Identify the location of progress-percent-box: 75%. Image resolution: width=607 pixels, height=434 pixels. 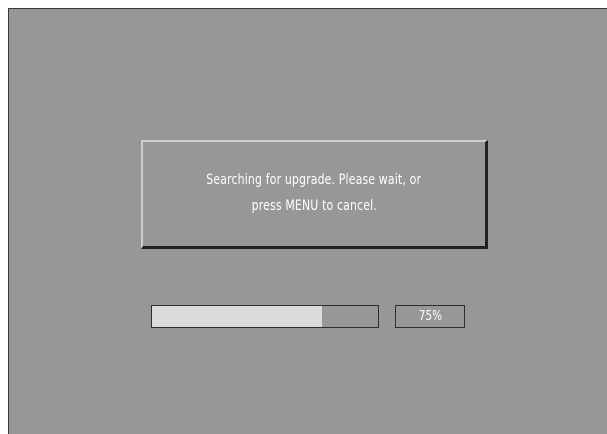
(430, 316).